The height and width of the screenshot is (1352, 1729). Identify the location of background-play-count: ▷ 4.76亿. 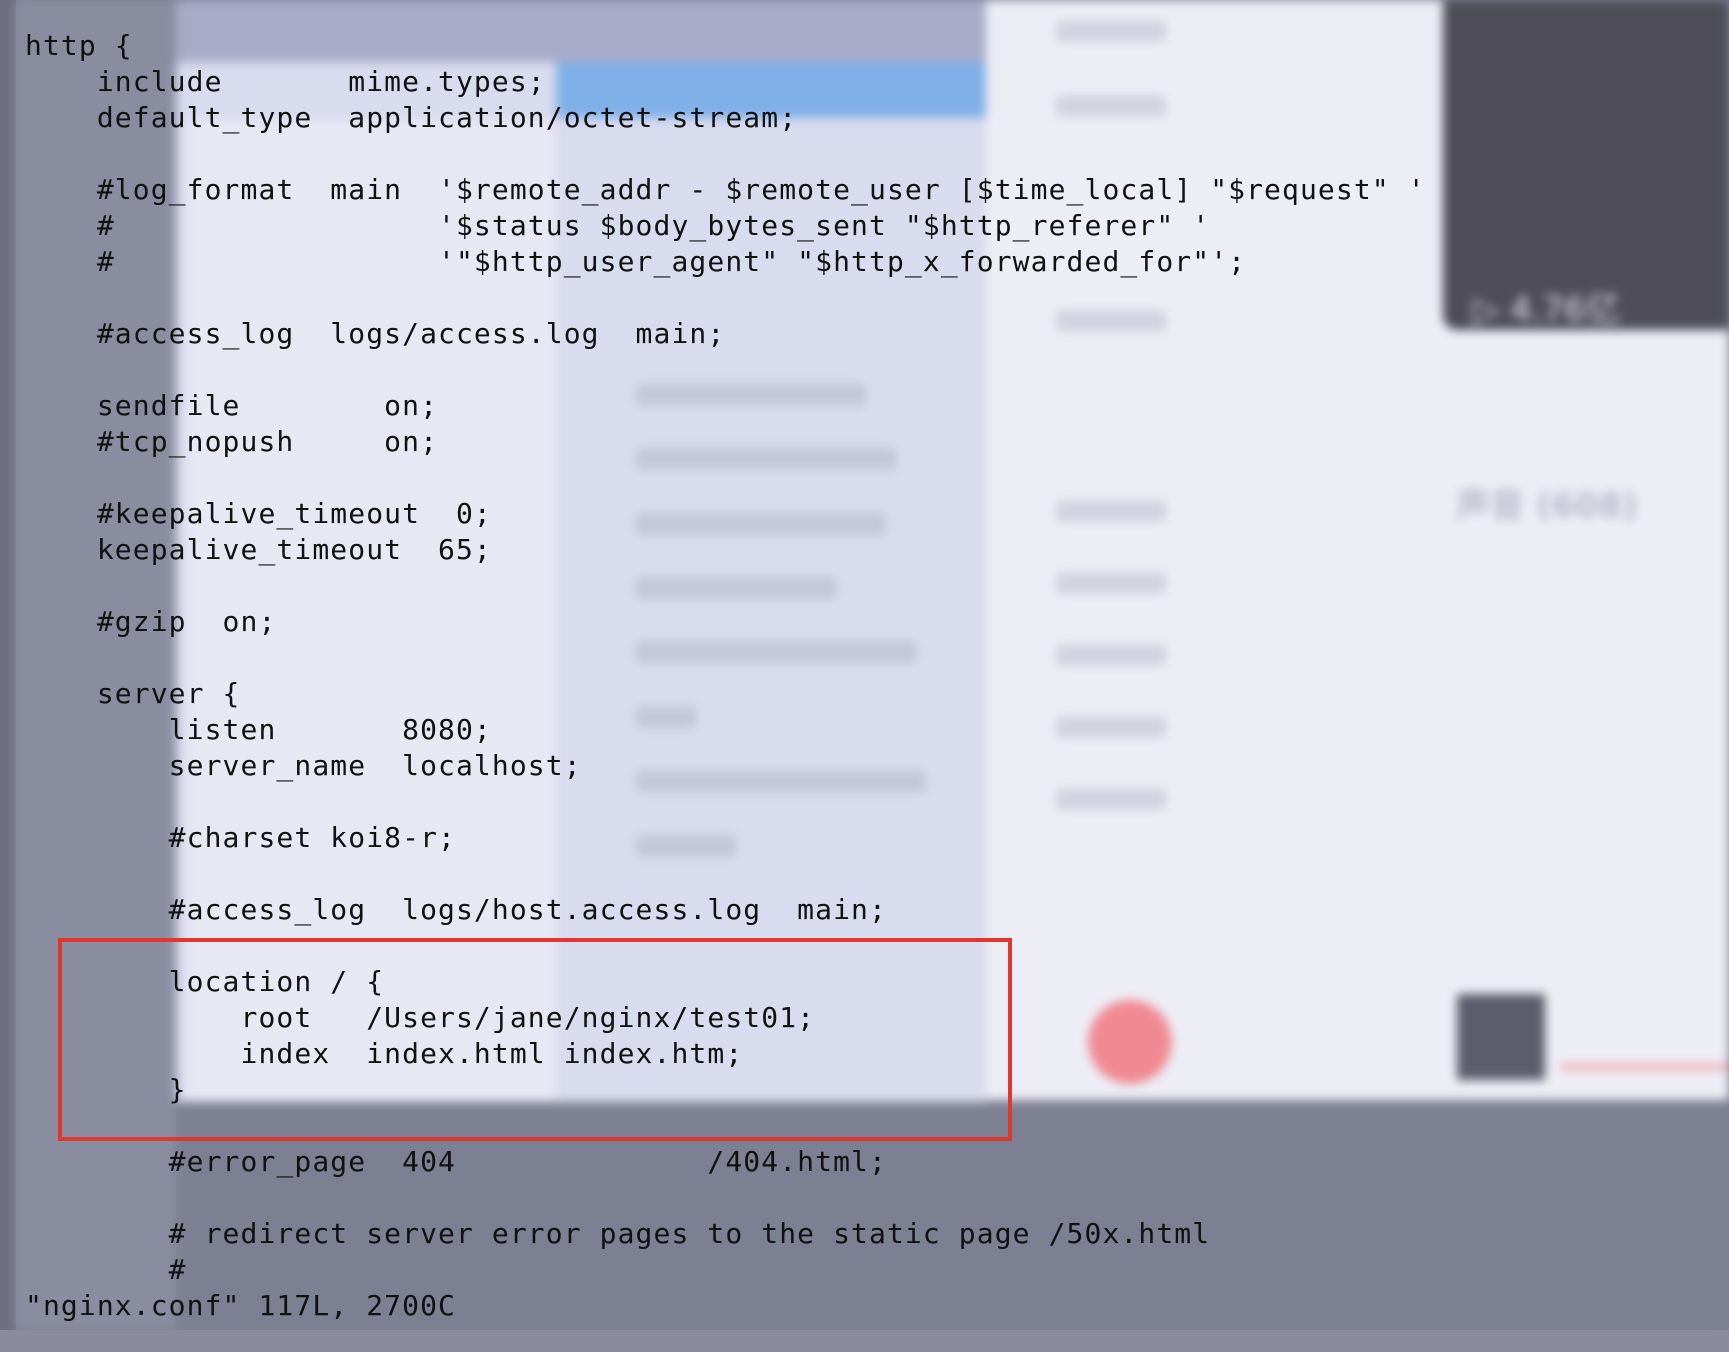
(1546, 310).